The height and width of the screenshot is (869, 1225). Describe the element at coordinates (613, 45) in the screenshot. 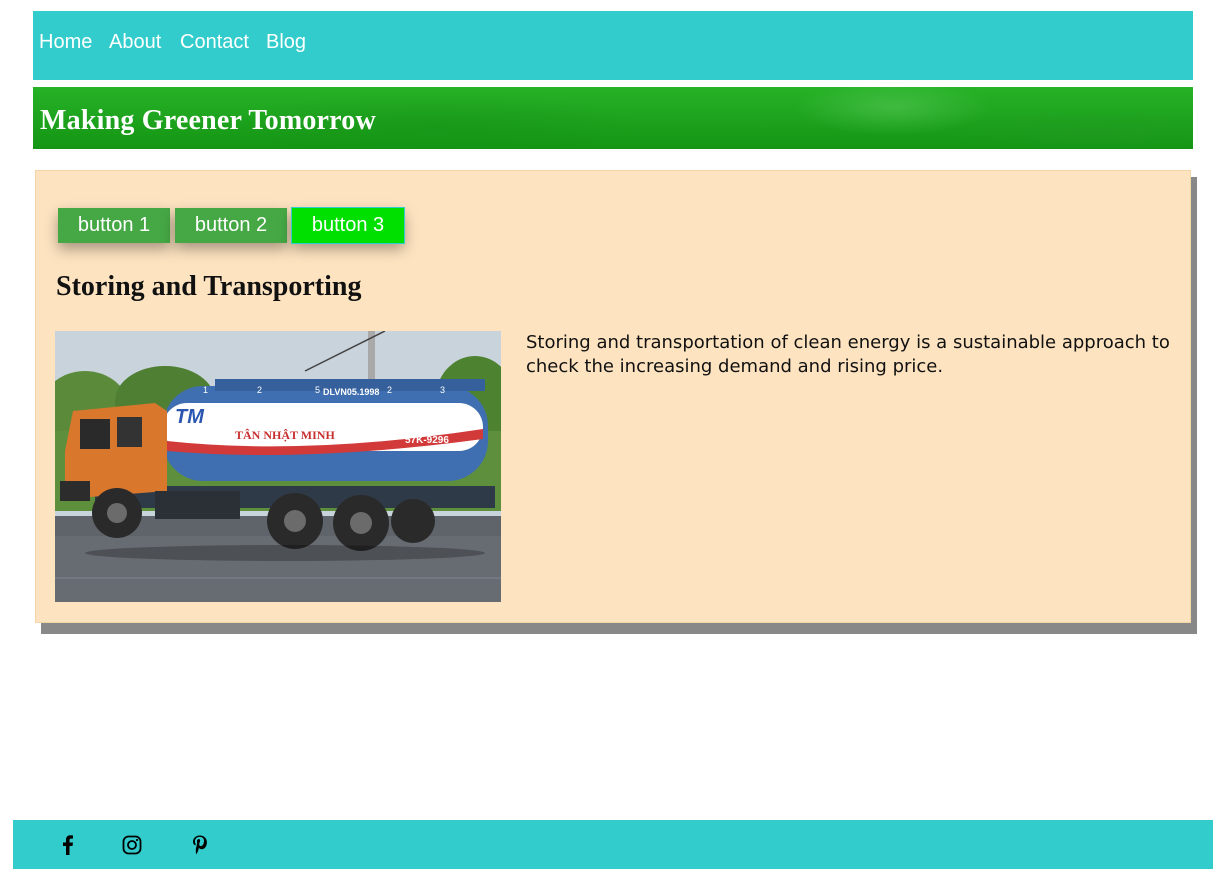

I see `top-nav: Home About Contact Blog` at that location.